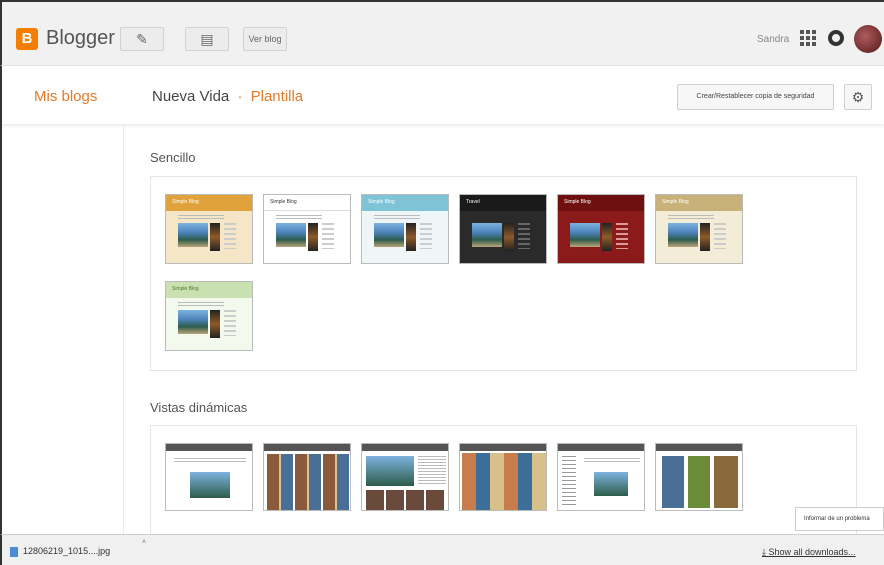  What do you see at coordinates (62, 329) in the screenshot?
I see `left-column` at bounding box center [62, 329].